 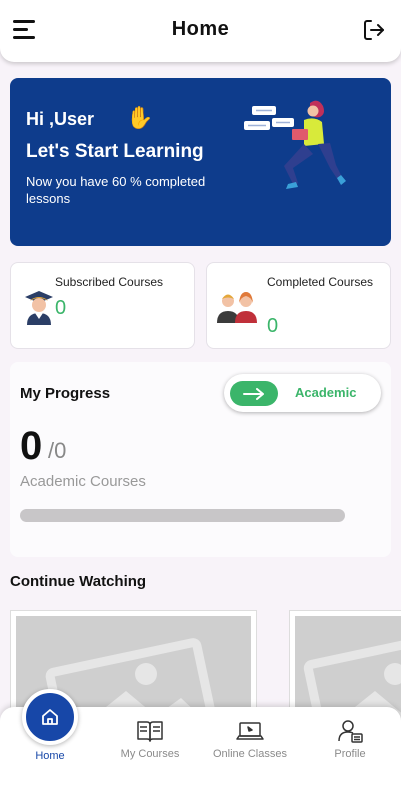 What do you see at coordinates (150, 731) in the screenshot?
I see `book-icon` at bounding box center [150, 731].